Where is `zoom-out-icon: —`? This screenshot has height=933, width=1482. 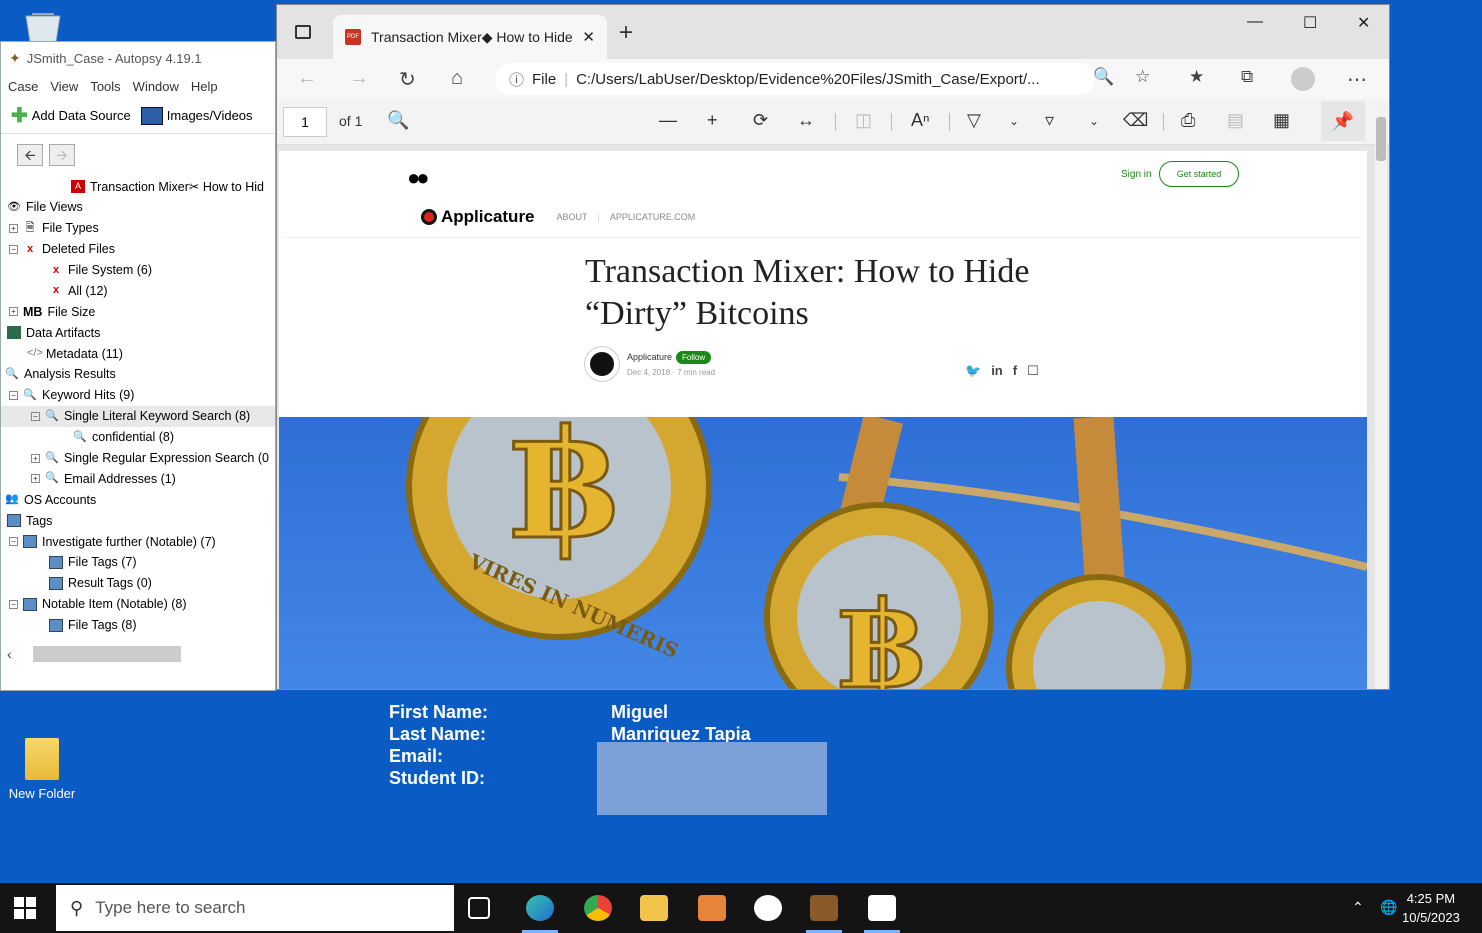
zoom-out-icon: — is located at coordinates (668, 120).